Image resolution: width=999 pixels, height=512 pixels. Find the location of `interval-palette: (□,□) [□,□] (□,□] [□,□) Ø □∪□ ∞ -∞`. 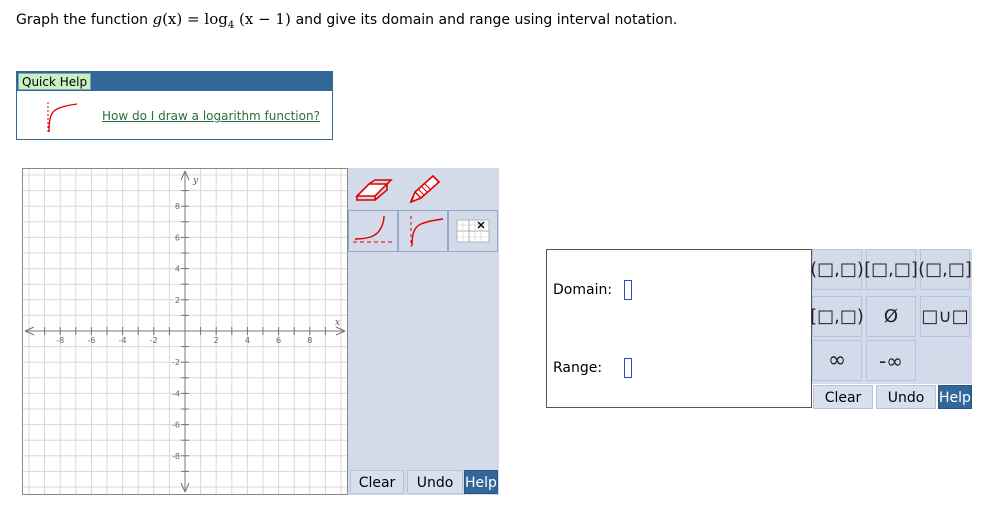

interval-palette: (□,□) [□,□] (□,□] [□,□) Ø □∪□ ∞ -∞ is located at coordinates (891, 316).